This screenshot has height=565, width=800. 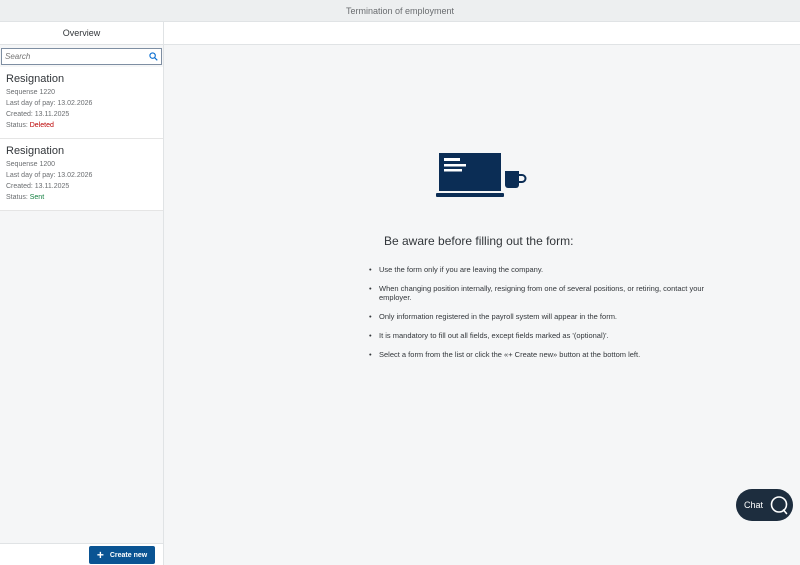 I want to click on app-title: Termination of employment, so click(x=400, y=10).